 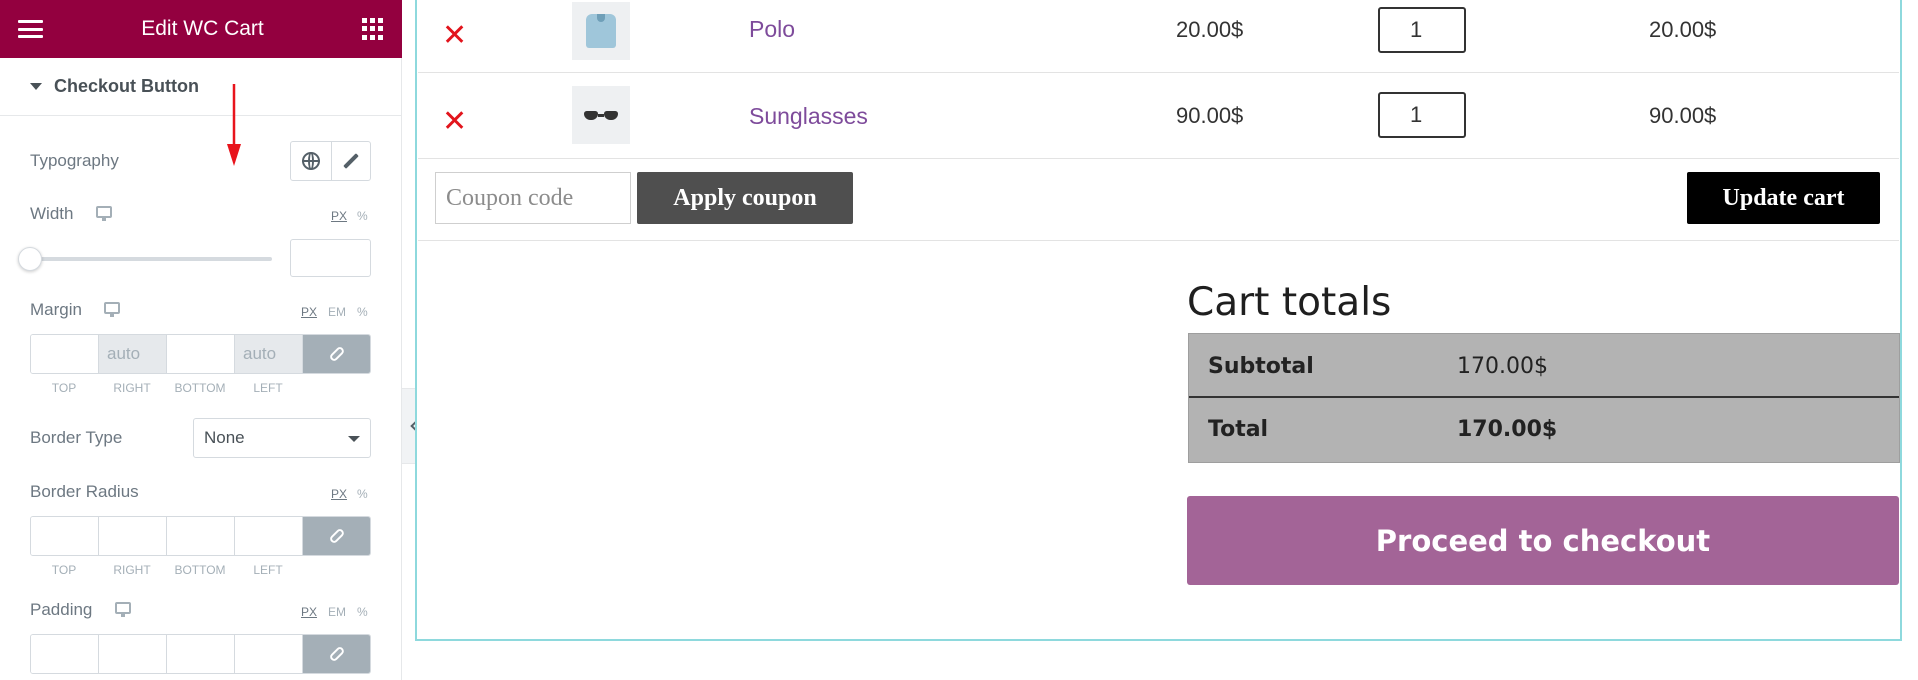 What do you see at coordinates (56, 309) in the screenshot?
I see `margin-label: Margin` at bounding box center [56, 309].